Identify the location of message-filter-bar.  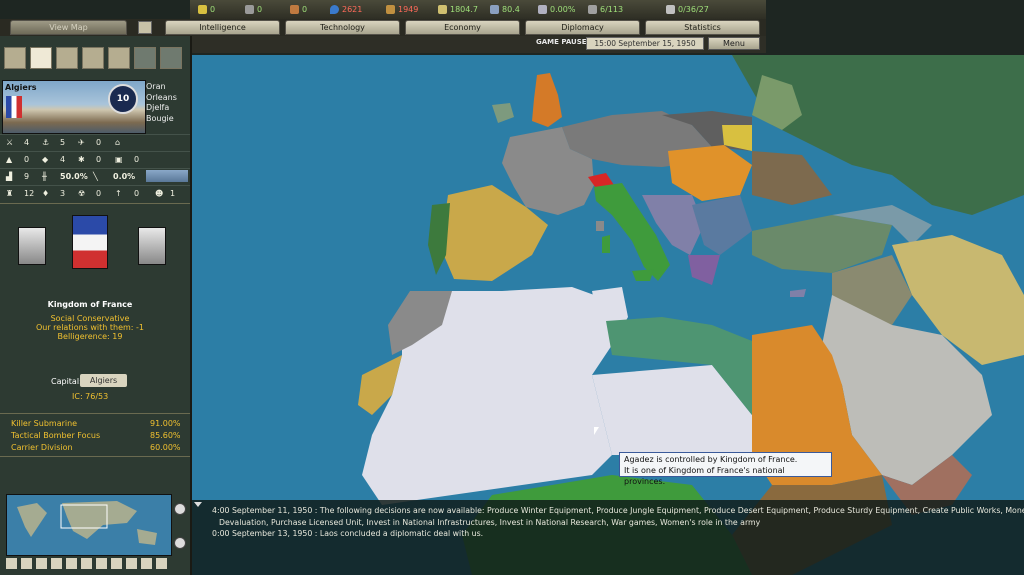
(88, 564).